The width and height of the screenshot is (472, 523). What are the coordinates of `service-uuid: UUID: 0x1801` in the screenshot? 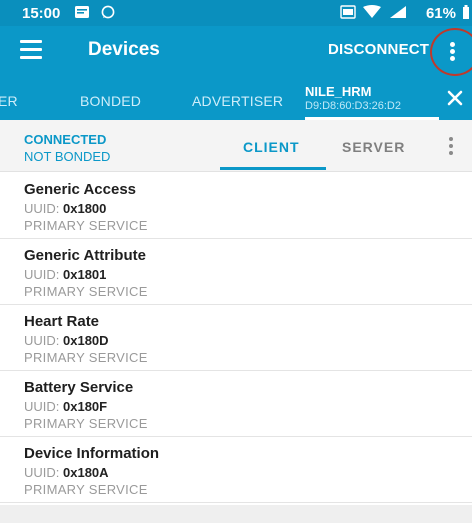 It's located at (65, 274).